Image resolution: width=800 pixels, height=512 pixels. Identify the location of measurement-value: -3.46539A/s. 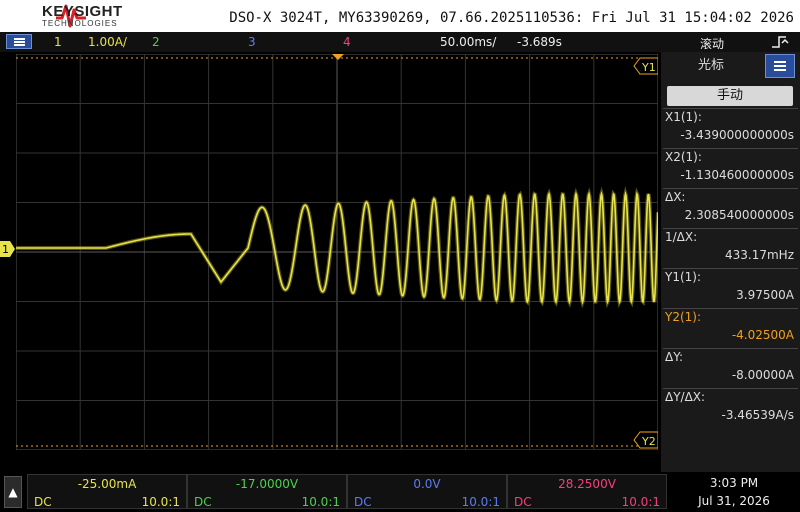
(757, 415).